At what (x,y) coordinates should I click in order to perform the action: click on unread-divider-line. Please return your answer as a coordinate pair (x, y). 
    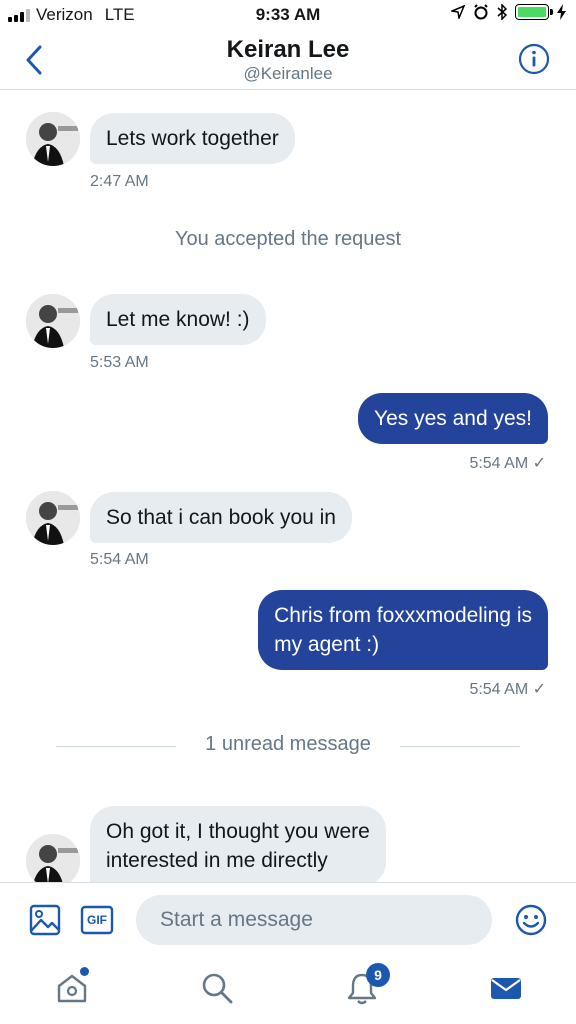
    Looking at the image, I should click on (460, 746).